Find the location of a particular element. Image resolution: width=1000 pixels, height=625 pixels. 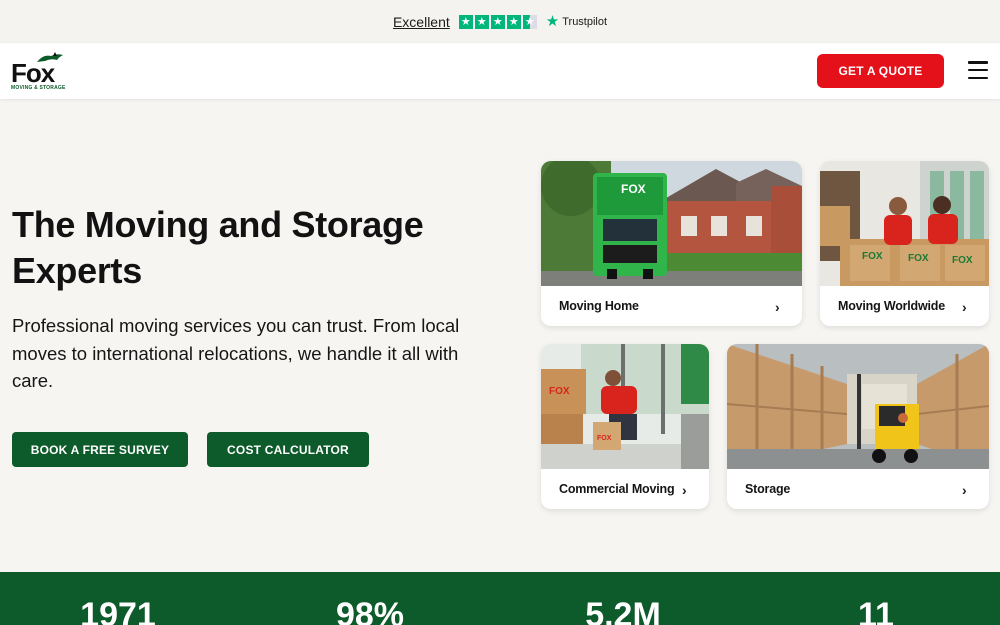

service-card-commercial-moving: FOX FOX Commercial Moving › is located at coordinates (625, 426).